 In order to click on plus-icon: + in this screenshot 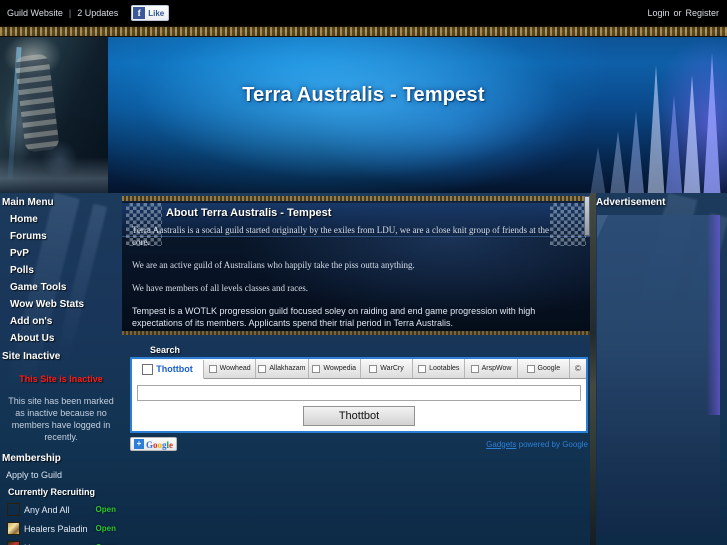, I will do `click(139, 444)`.